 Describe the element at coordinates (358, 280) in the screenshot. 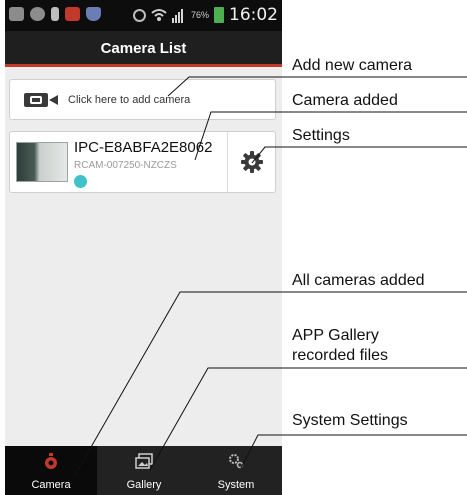

I see `annotation-all-cameras-added: All cameras added` at that location.